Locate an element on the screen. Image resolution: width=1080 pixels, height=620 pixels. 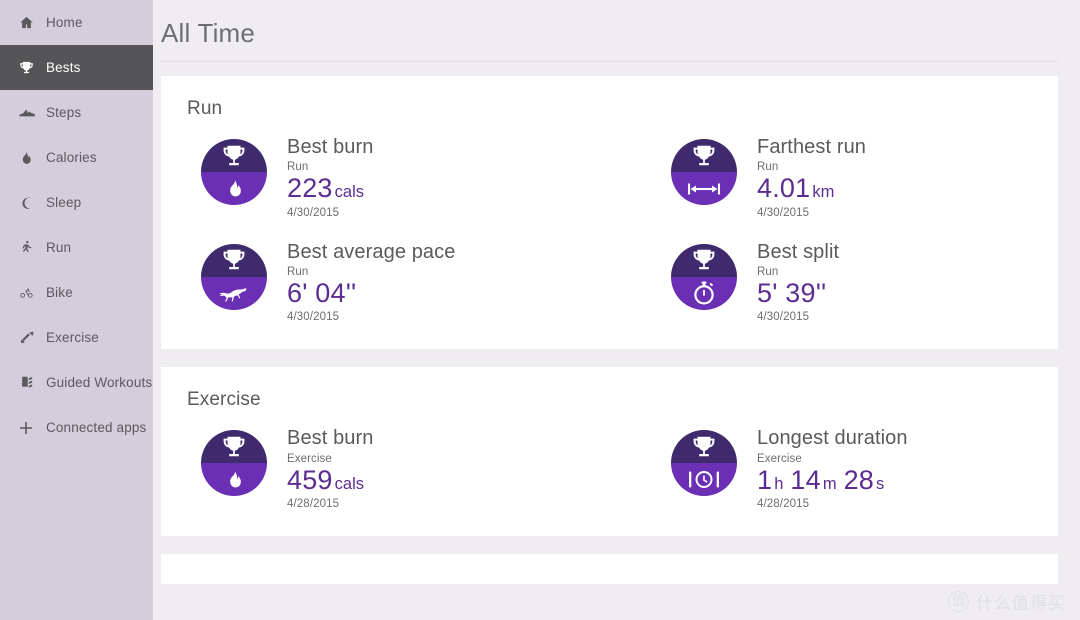
card-title: Run is located at coordinates (205, 108).